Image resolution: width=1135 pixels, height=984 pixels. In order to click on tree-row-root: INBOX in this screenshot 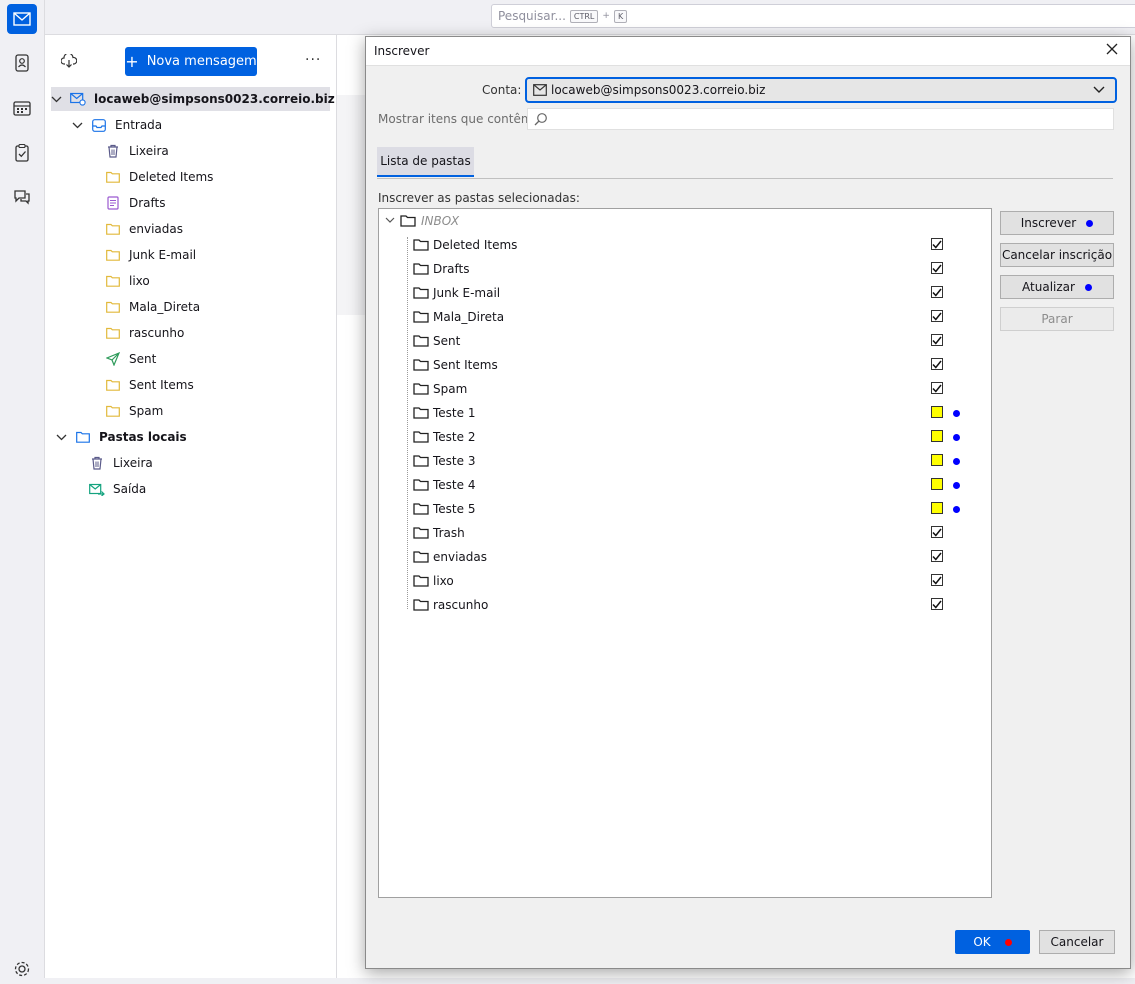, I will do `click(685, 221)`.